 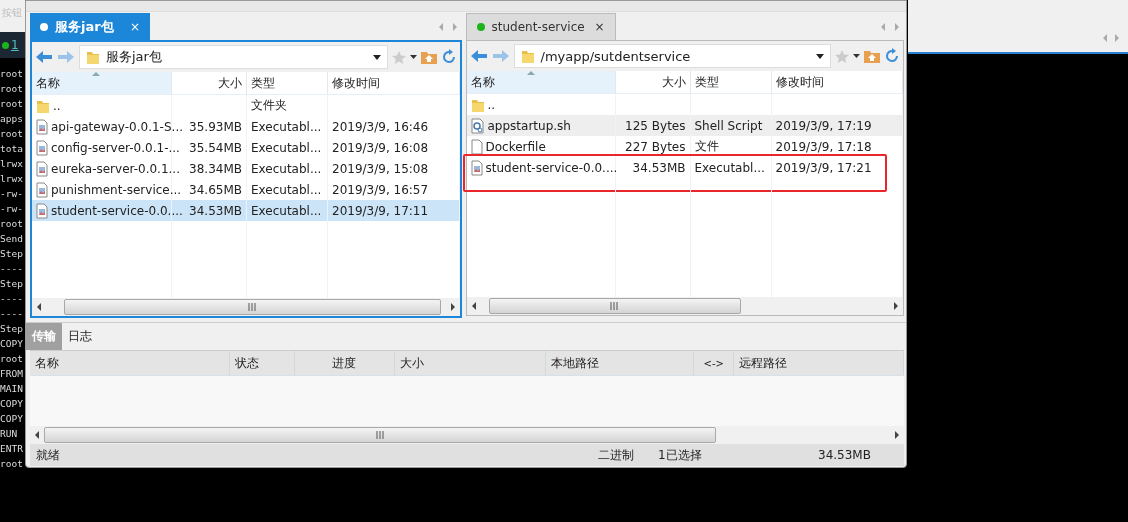 I want to click on status-text: 就绪, so click(x=48, y=455).